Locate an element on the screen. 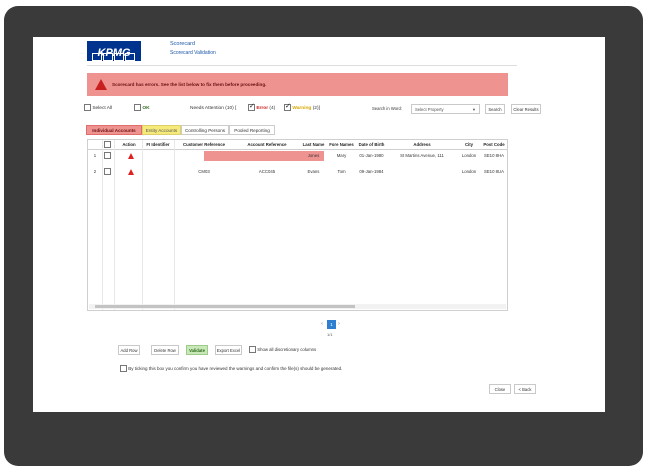 This screenshot has width=647, height=469. error-checkbox is located at coordinates (251, 107).